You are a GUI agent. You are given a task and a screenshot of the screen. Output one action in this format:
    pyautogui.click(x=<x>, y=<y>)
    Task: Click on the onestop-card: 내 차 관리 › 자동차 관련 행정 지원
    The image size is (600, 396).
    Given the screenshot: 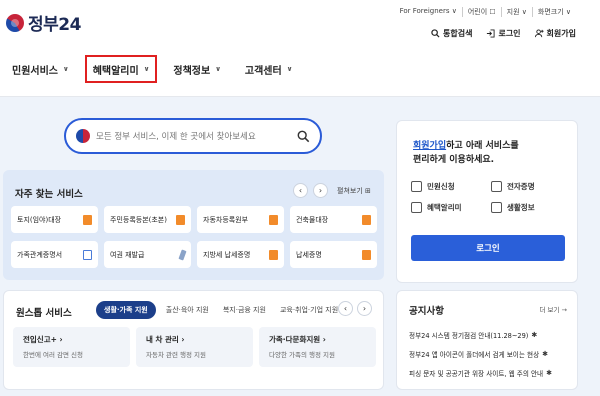 What is the action you would take?
    pyautogui.click(x=194, y=347)
    